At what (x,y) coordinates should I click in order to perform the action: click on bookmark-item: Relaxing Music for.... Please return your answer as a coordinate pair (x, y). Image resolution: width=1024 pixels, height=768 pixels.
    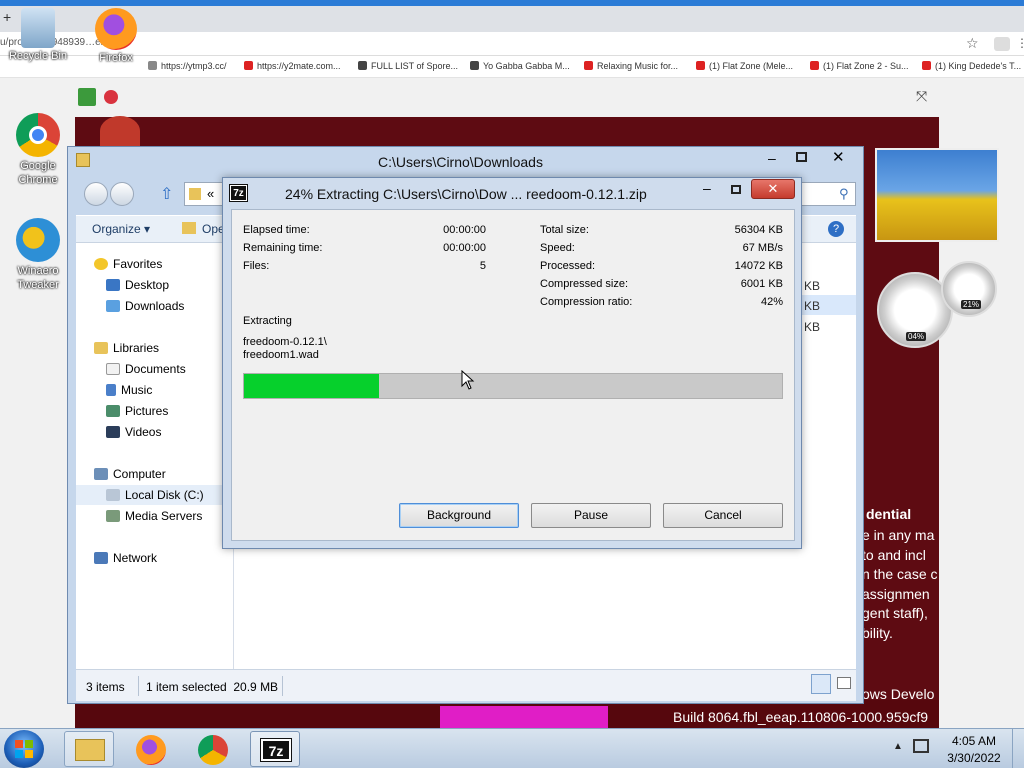
    Looking at the image, I should click on (631, 66).